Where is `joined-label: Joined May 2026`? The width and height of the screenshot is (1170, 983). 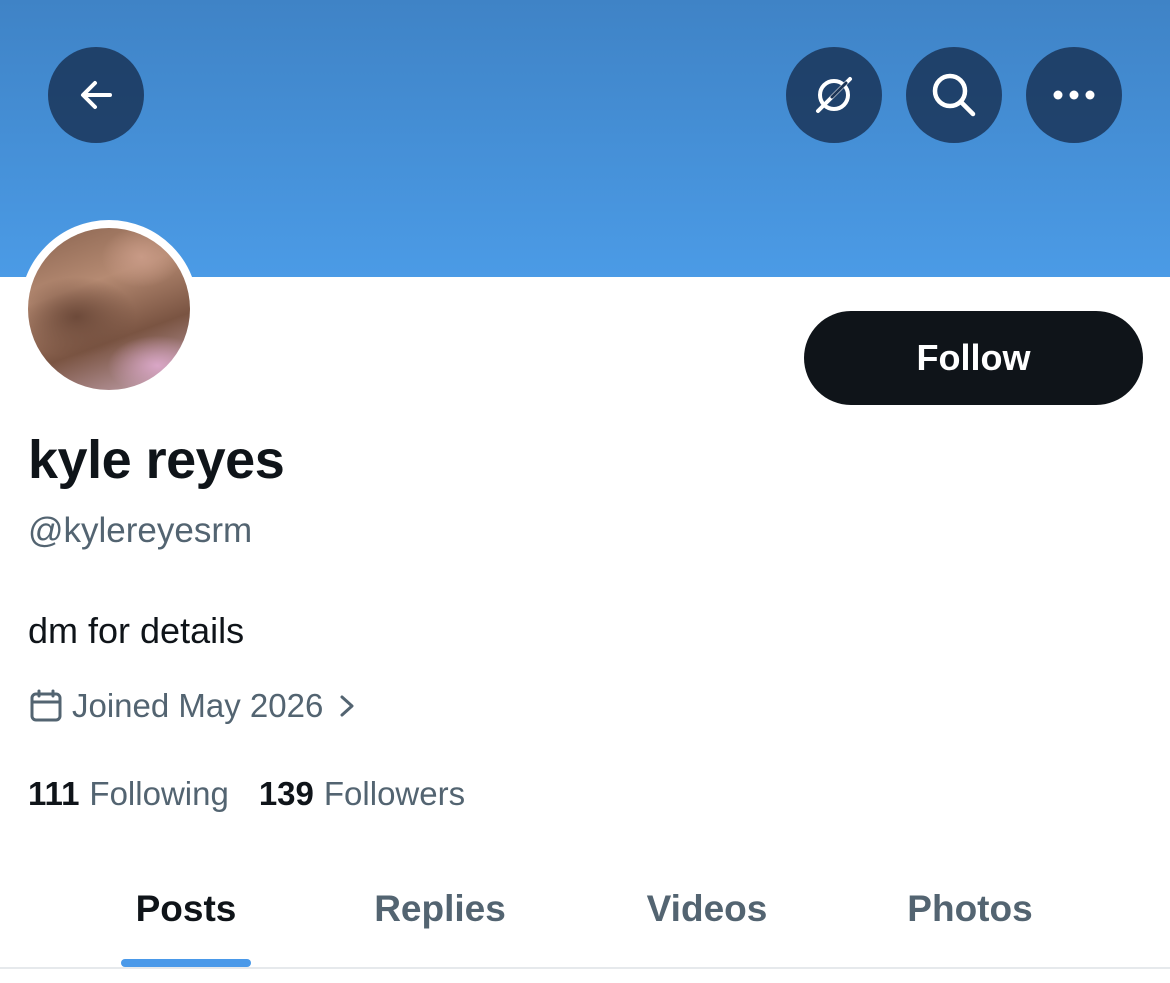
joined-label: Joined May 2026 is located at coordinates (198, 705).